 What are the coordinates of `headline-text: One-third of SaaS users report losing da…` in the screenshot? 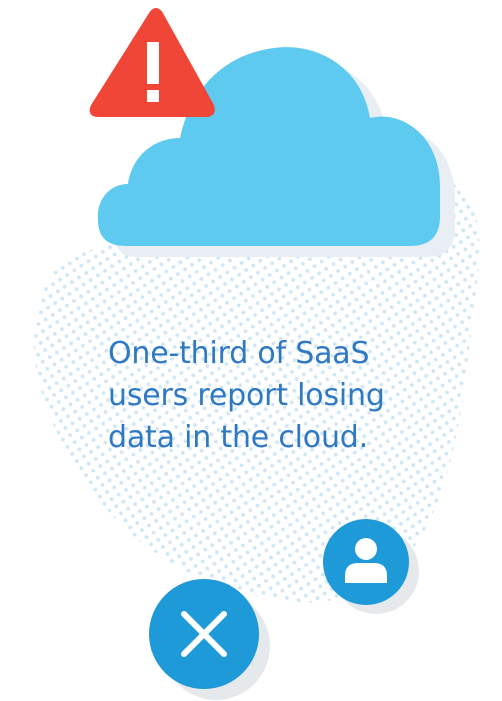 It's located at (268, 396).